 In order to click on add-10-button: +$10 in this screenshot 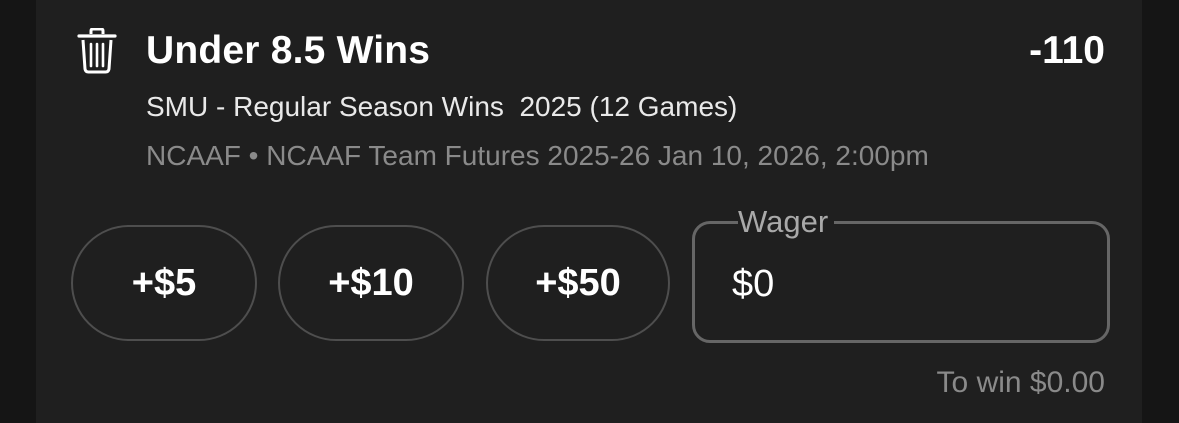, I will do `click(371, 283)`.